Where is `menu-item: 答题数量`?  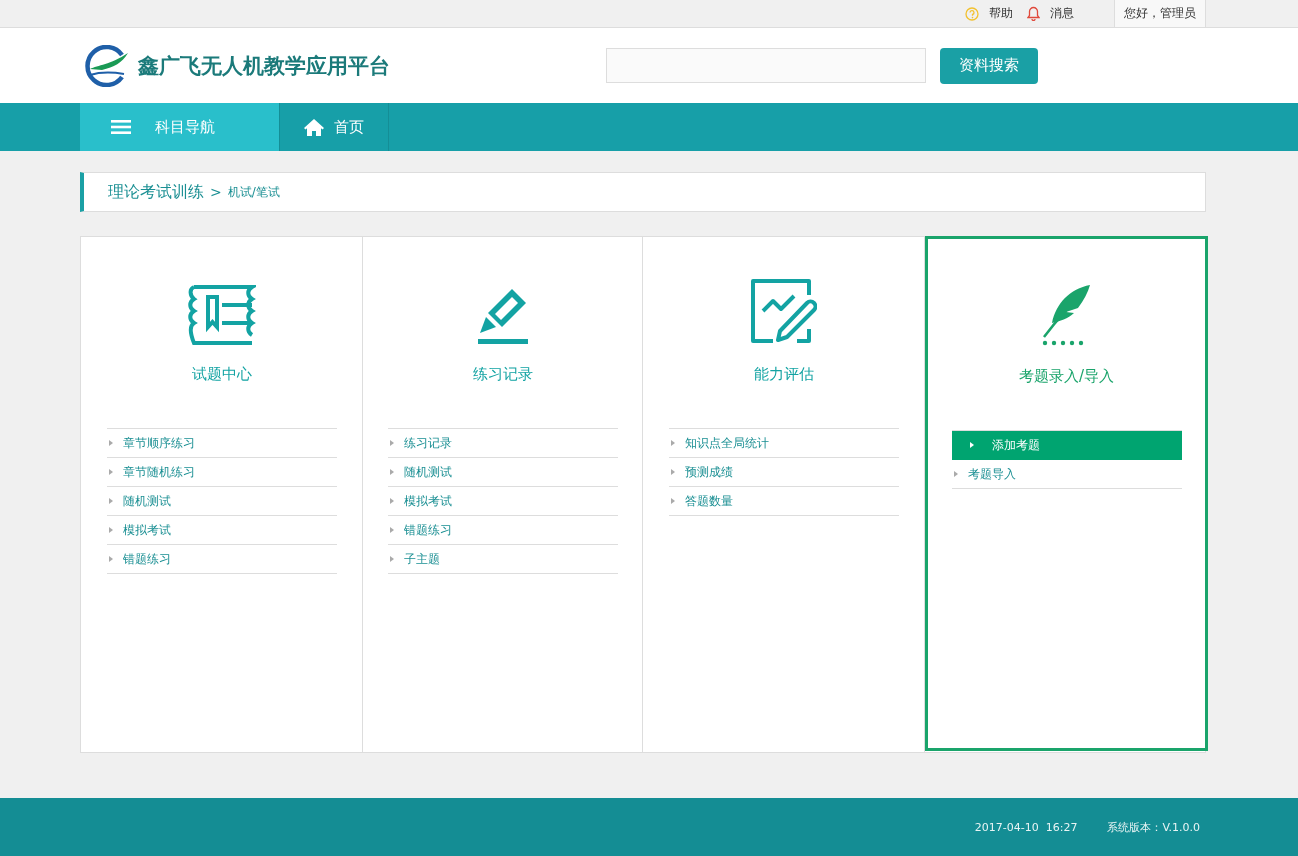
menu-item: 答题数量 is located at coordinates (783, 501).